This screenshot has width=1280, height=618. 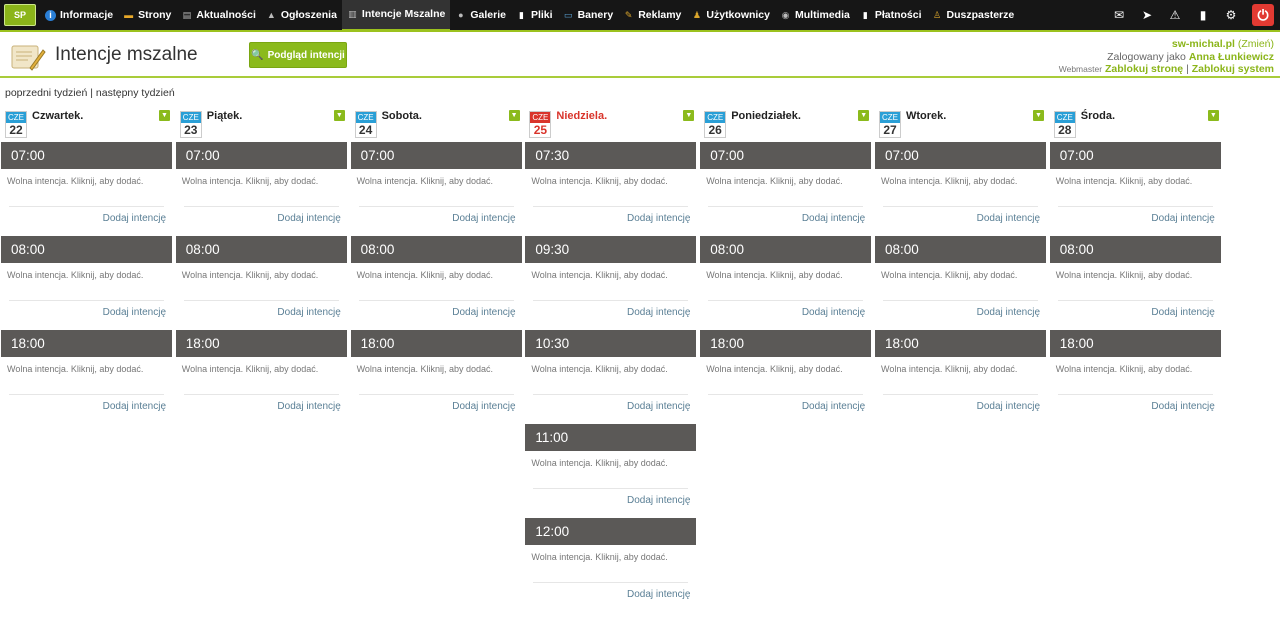 I want to click on nav-item-banner: ▭ Banery, so click(x=588, y=15).